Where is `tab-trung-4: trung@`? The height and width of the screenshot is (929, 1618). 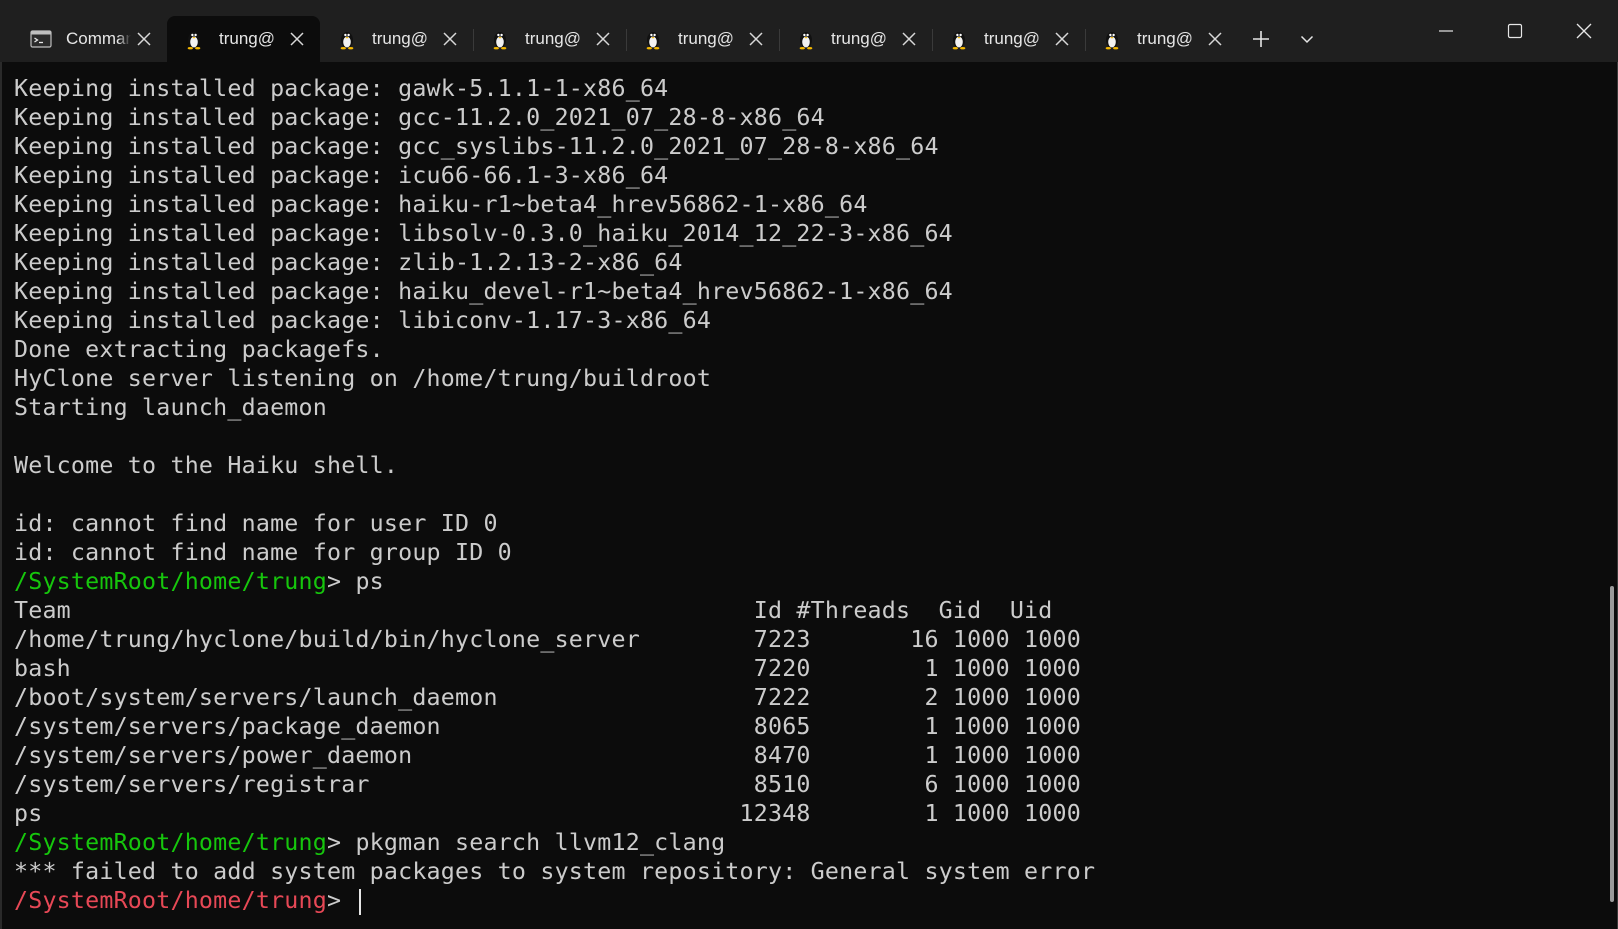
tab-trung-4: trung@ is located at coordinates (702, 39).